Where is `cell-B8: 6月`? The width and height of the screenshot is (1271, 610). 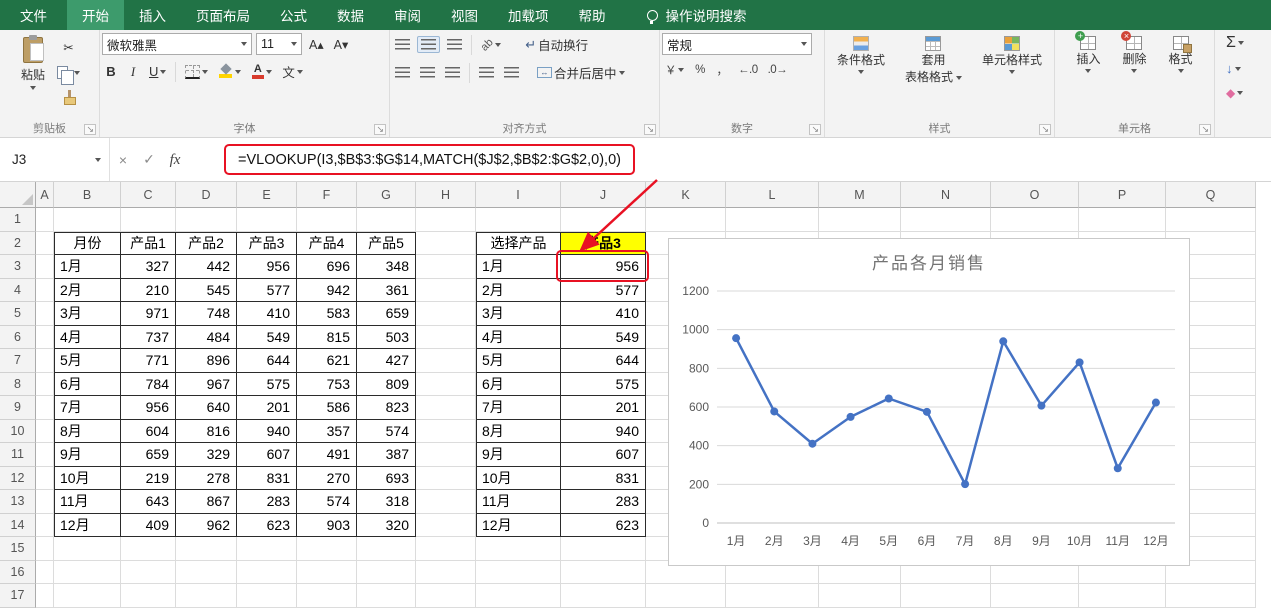
cell-B8: 6月 is located at coordinates (87, 384).